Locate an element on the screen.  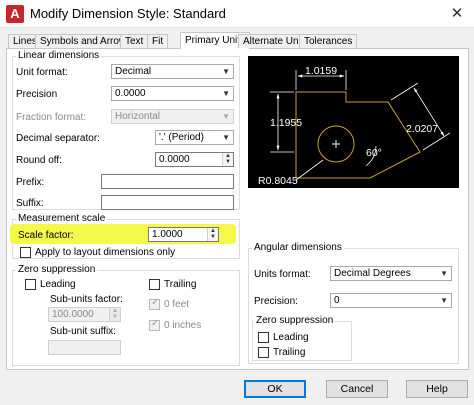
close-icon: ✕ is located at coordinates (457, 14).